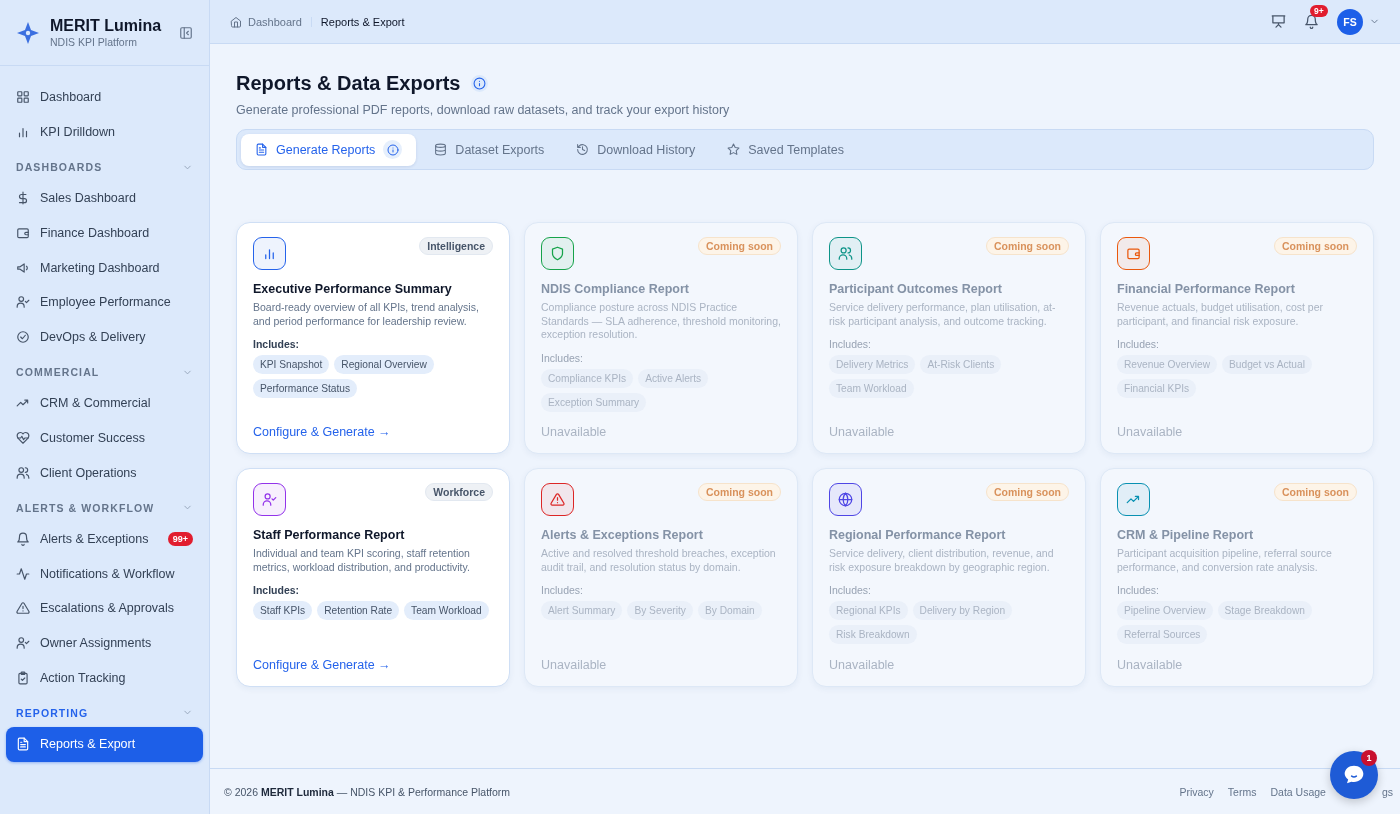 The height and width of the screenshot is (814, 1400). Describe the element at coordinates (1298, 791) in the screenshot. I see `footer-link: Data Usage` at that location.